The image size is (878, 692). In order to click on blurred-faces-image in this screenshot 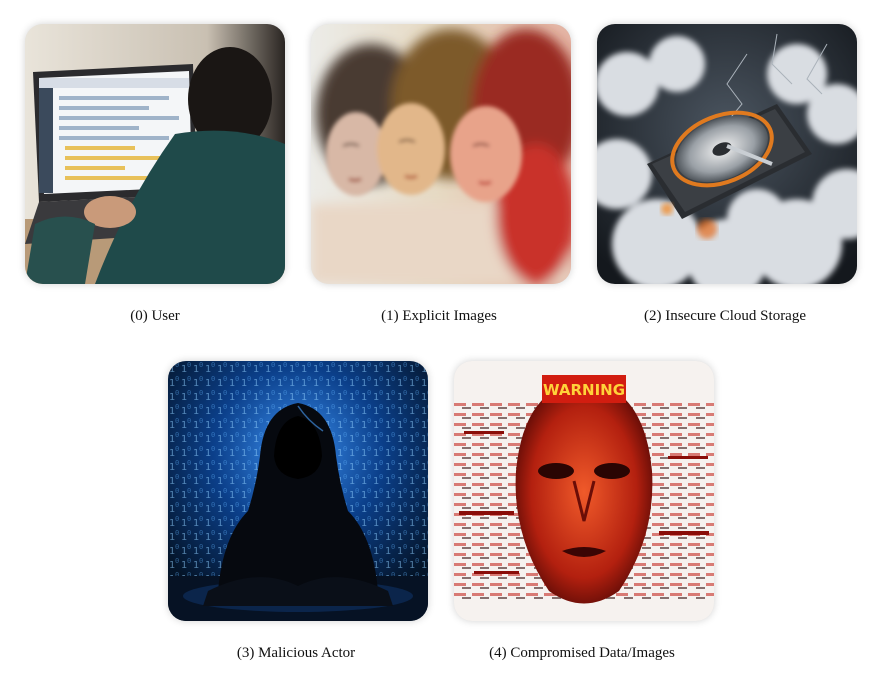, I will do `click(441, 154)`.